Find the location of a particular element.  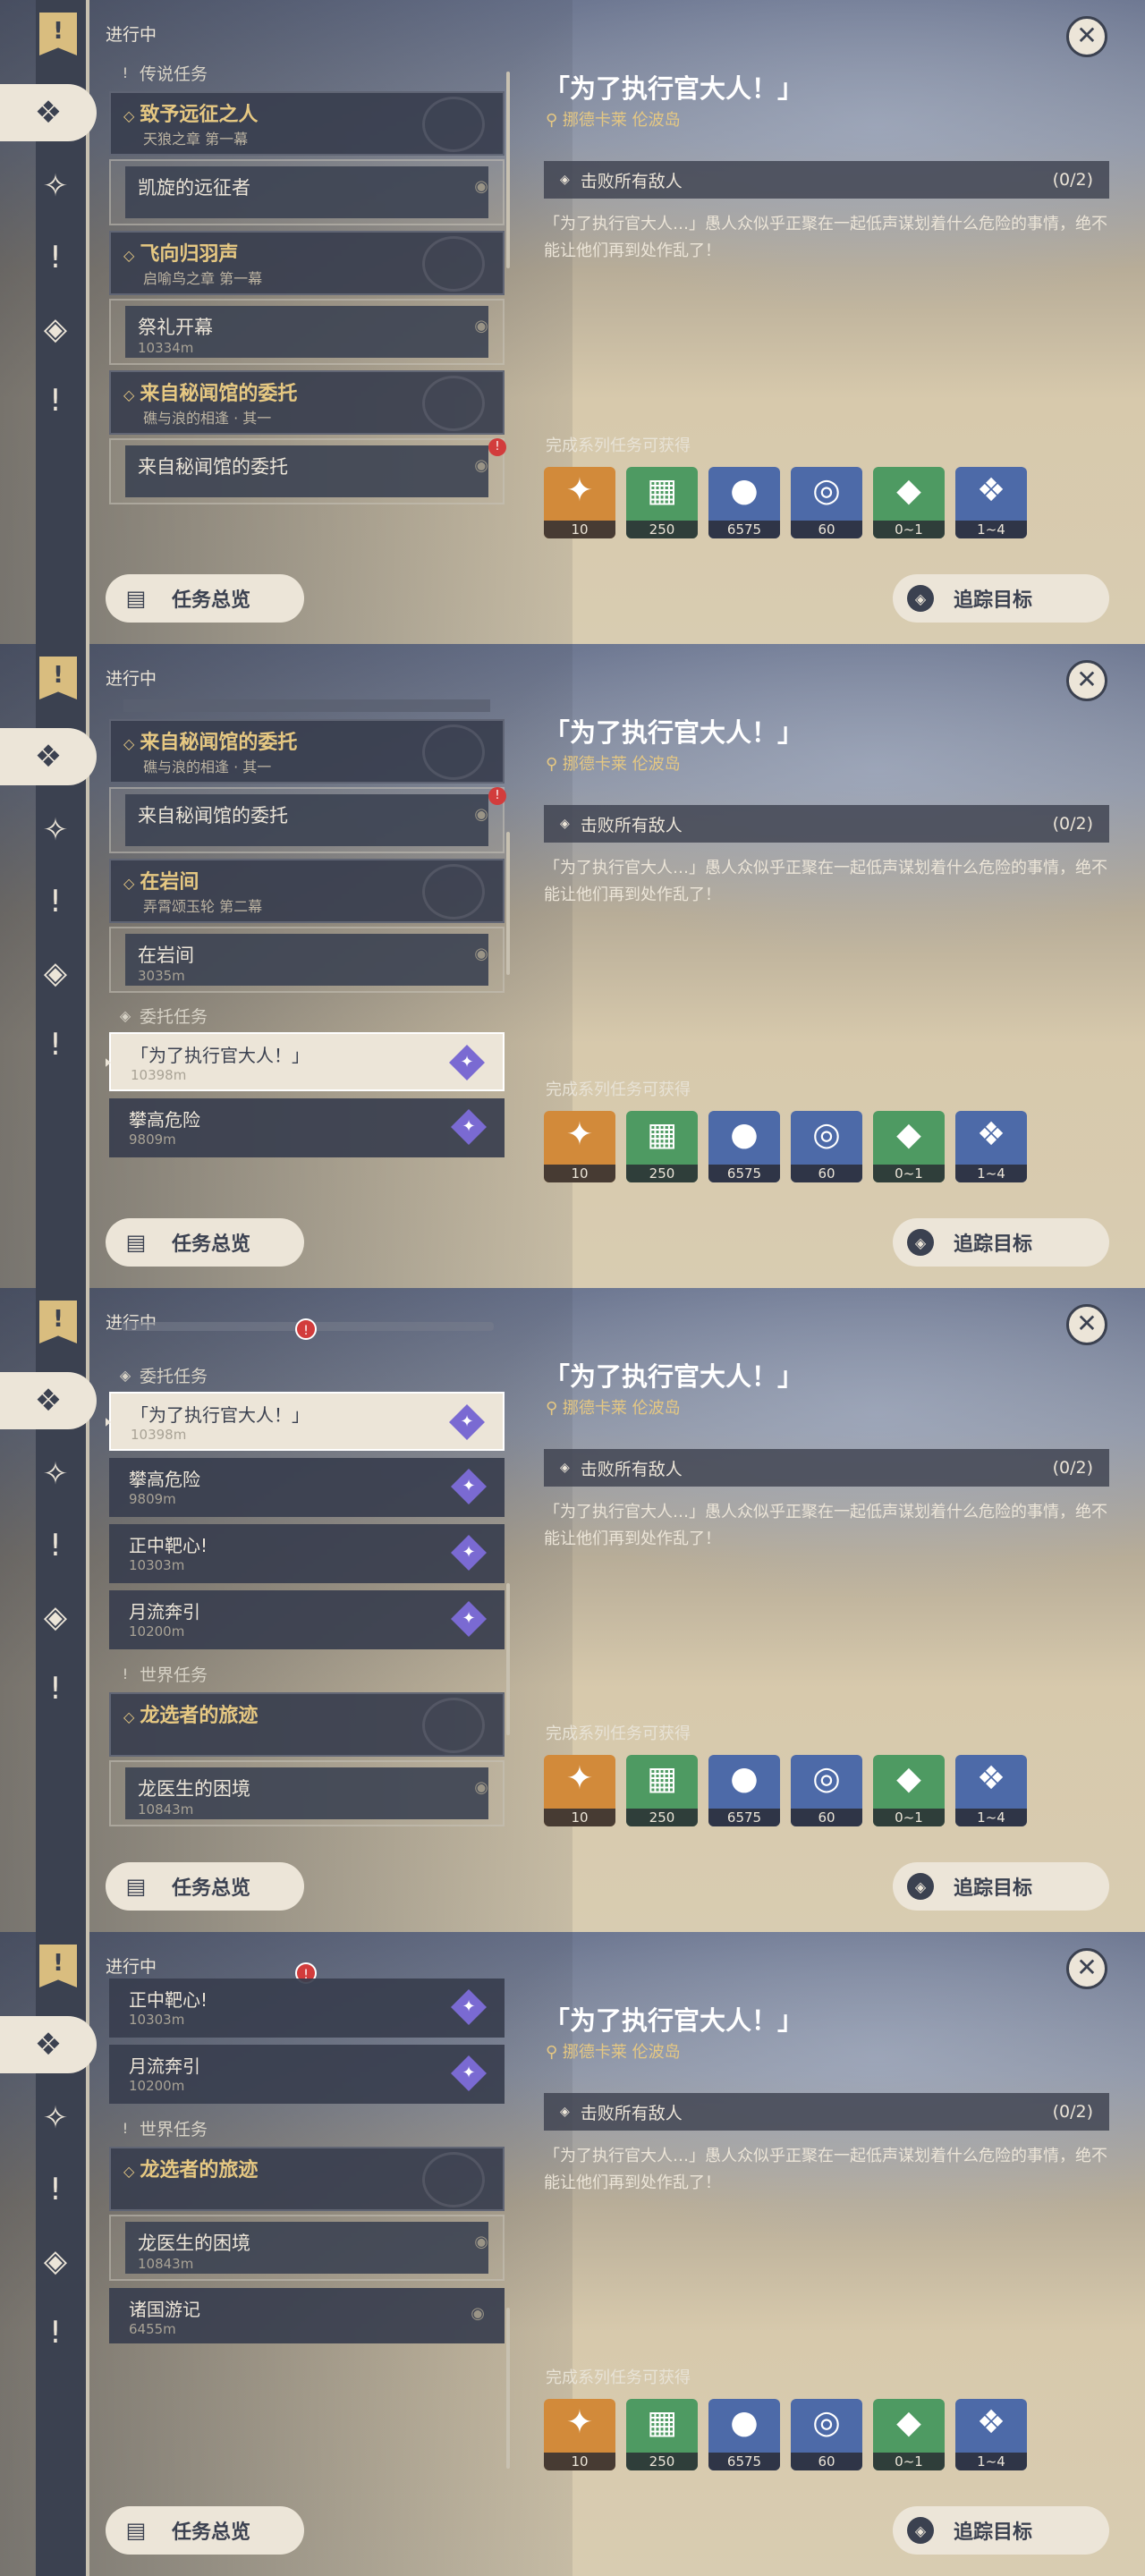

quest-step: 凯旋的远征者 ◉ is located at coordinates (307, 192).